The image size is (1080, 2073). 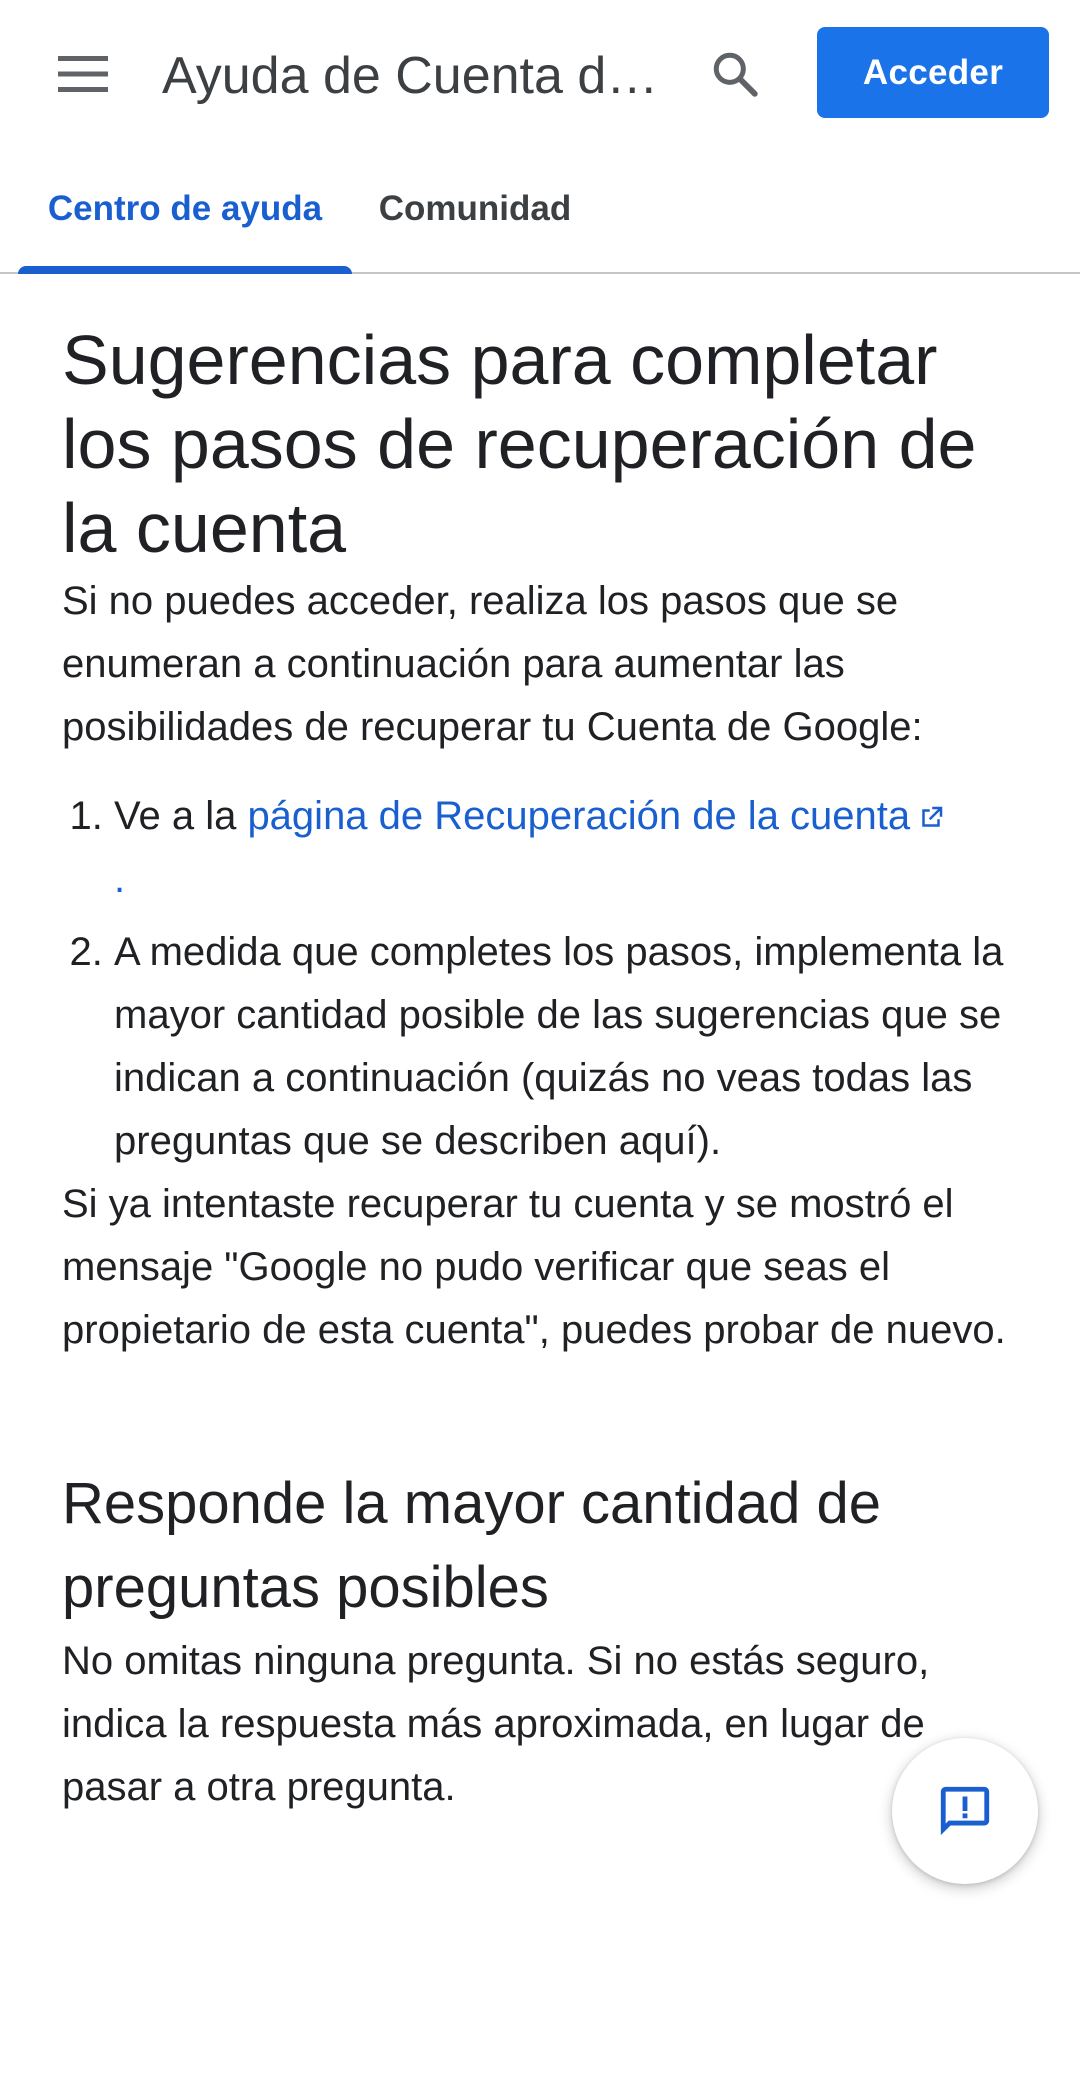 I want to click on top-app-bar: Ayuda de Cuenta de… Acceder, so click(x=540, y=73).